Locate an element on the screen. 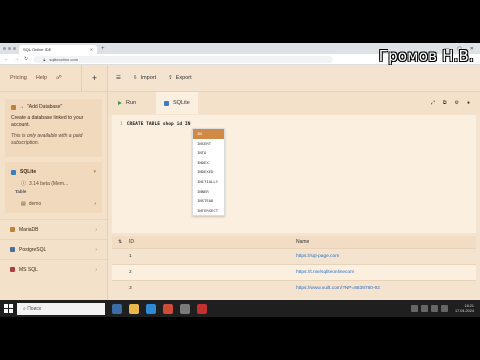  taskbar: ⌕ Поиск 18:21 17.04.2024 is located at coordinates (240, 308).